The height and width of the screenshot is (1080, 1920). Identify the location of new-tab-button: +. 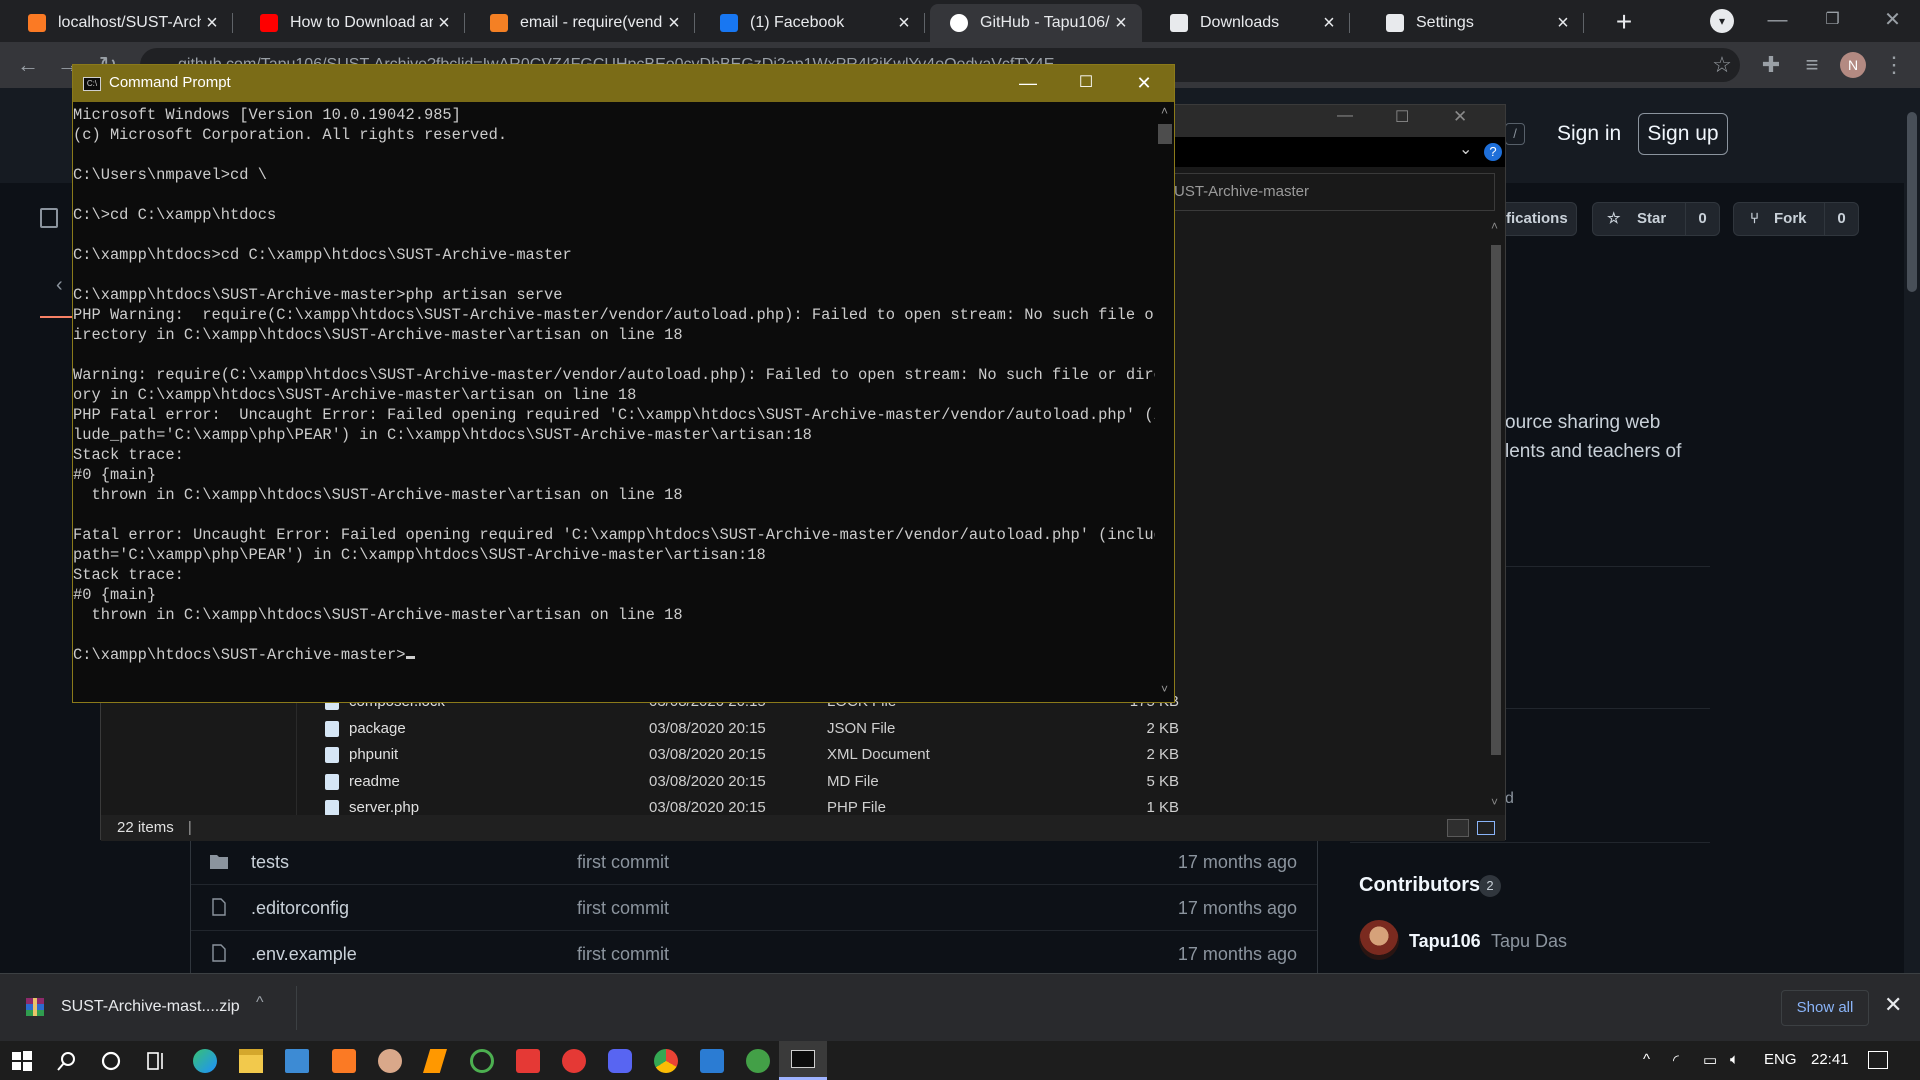
(1624, 22).